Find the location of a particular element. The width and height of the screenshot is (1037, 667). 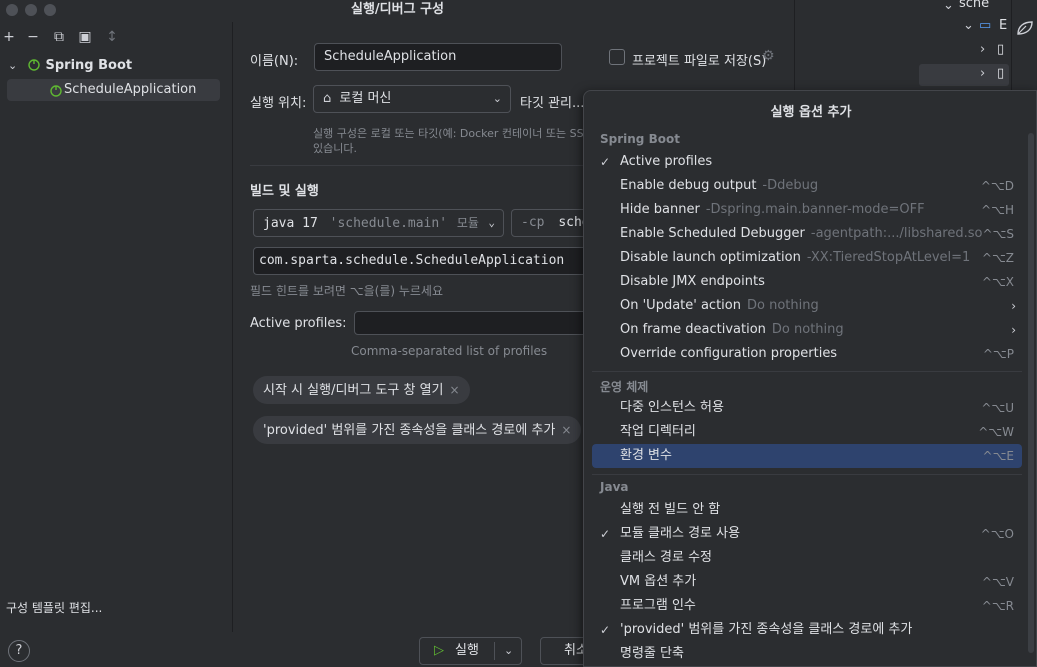

option-label: On frame deactivation Do nothing is located at coordinates (732, 330).